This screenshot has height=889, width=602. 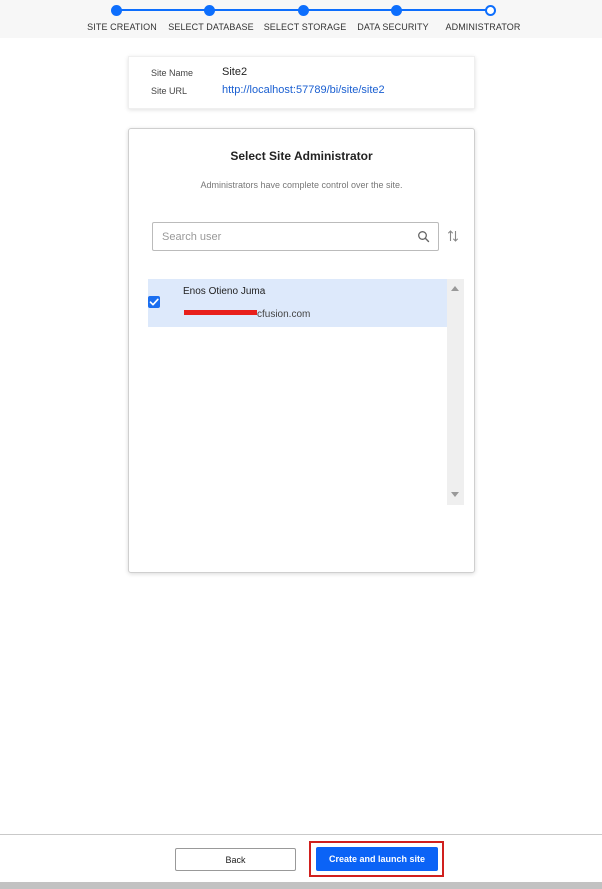 What do you see at coordinates (284, 314) in the screenshot?
I see `user-email: cfusion.com` at bounding box center [284, 314].